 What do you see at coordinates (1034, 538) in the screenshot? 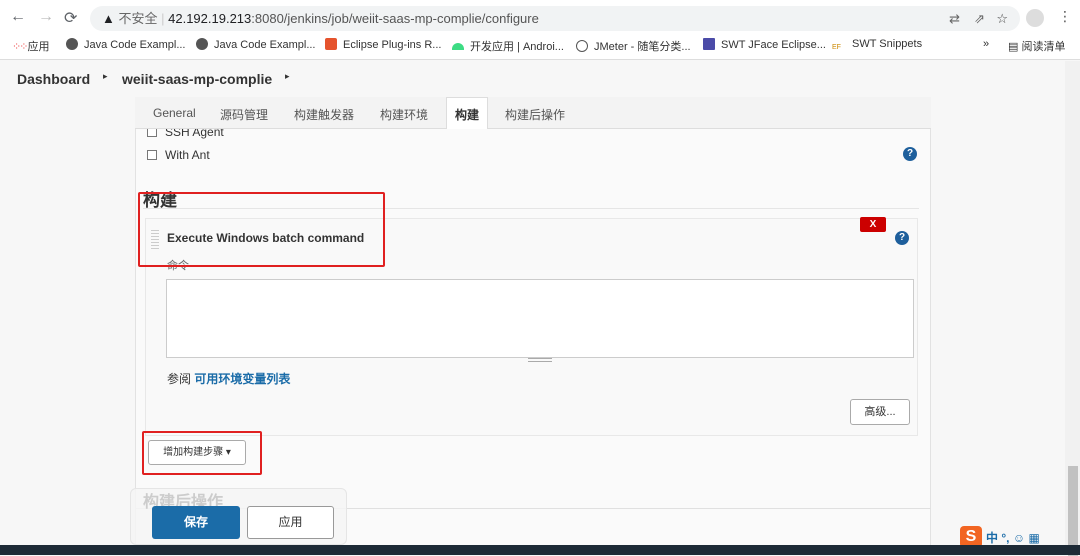
I see `keyboard-icon: ▦` at bounding box center [1034, 538].